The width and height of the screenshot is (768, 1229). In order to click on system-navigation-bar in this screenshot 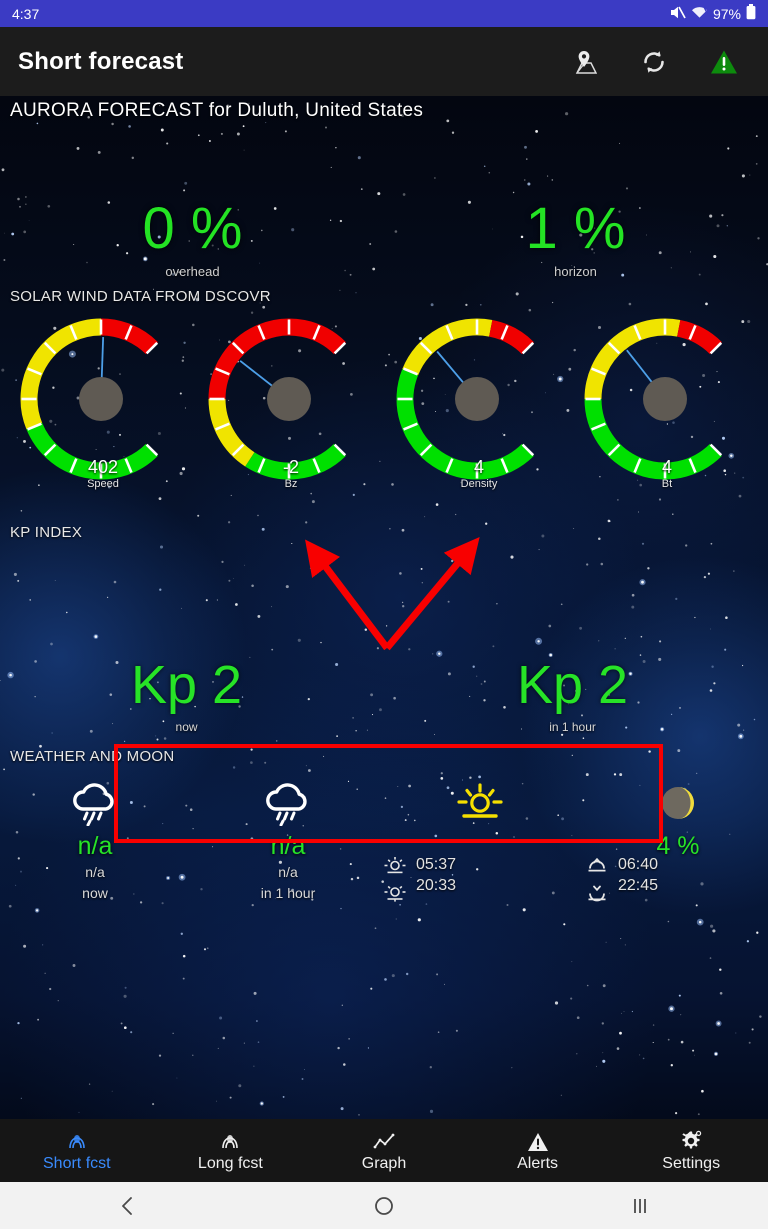, I will do `click(384, 1205)`.